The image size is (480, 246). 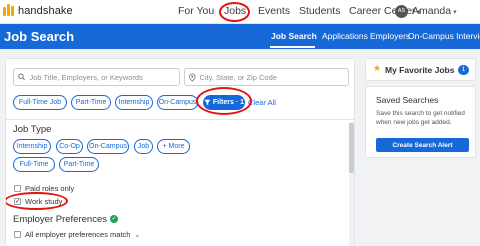 I want to click on employer-prefs-label: All employer preferences match, so click(x=78, y=234).